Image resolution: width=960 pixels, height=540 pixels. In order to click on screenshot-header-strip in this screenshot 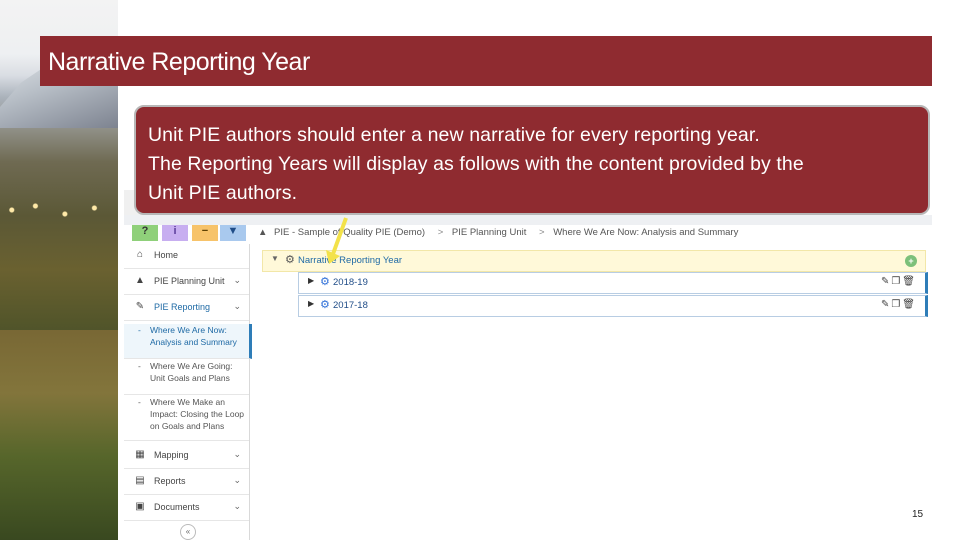, I will do `click(528, 220)`.